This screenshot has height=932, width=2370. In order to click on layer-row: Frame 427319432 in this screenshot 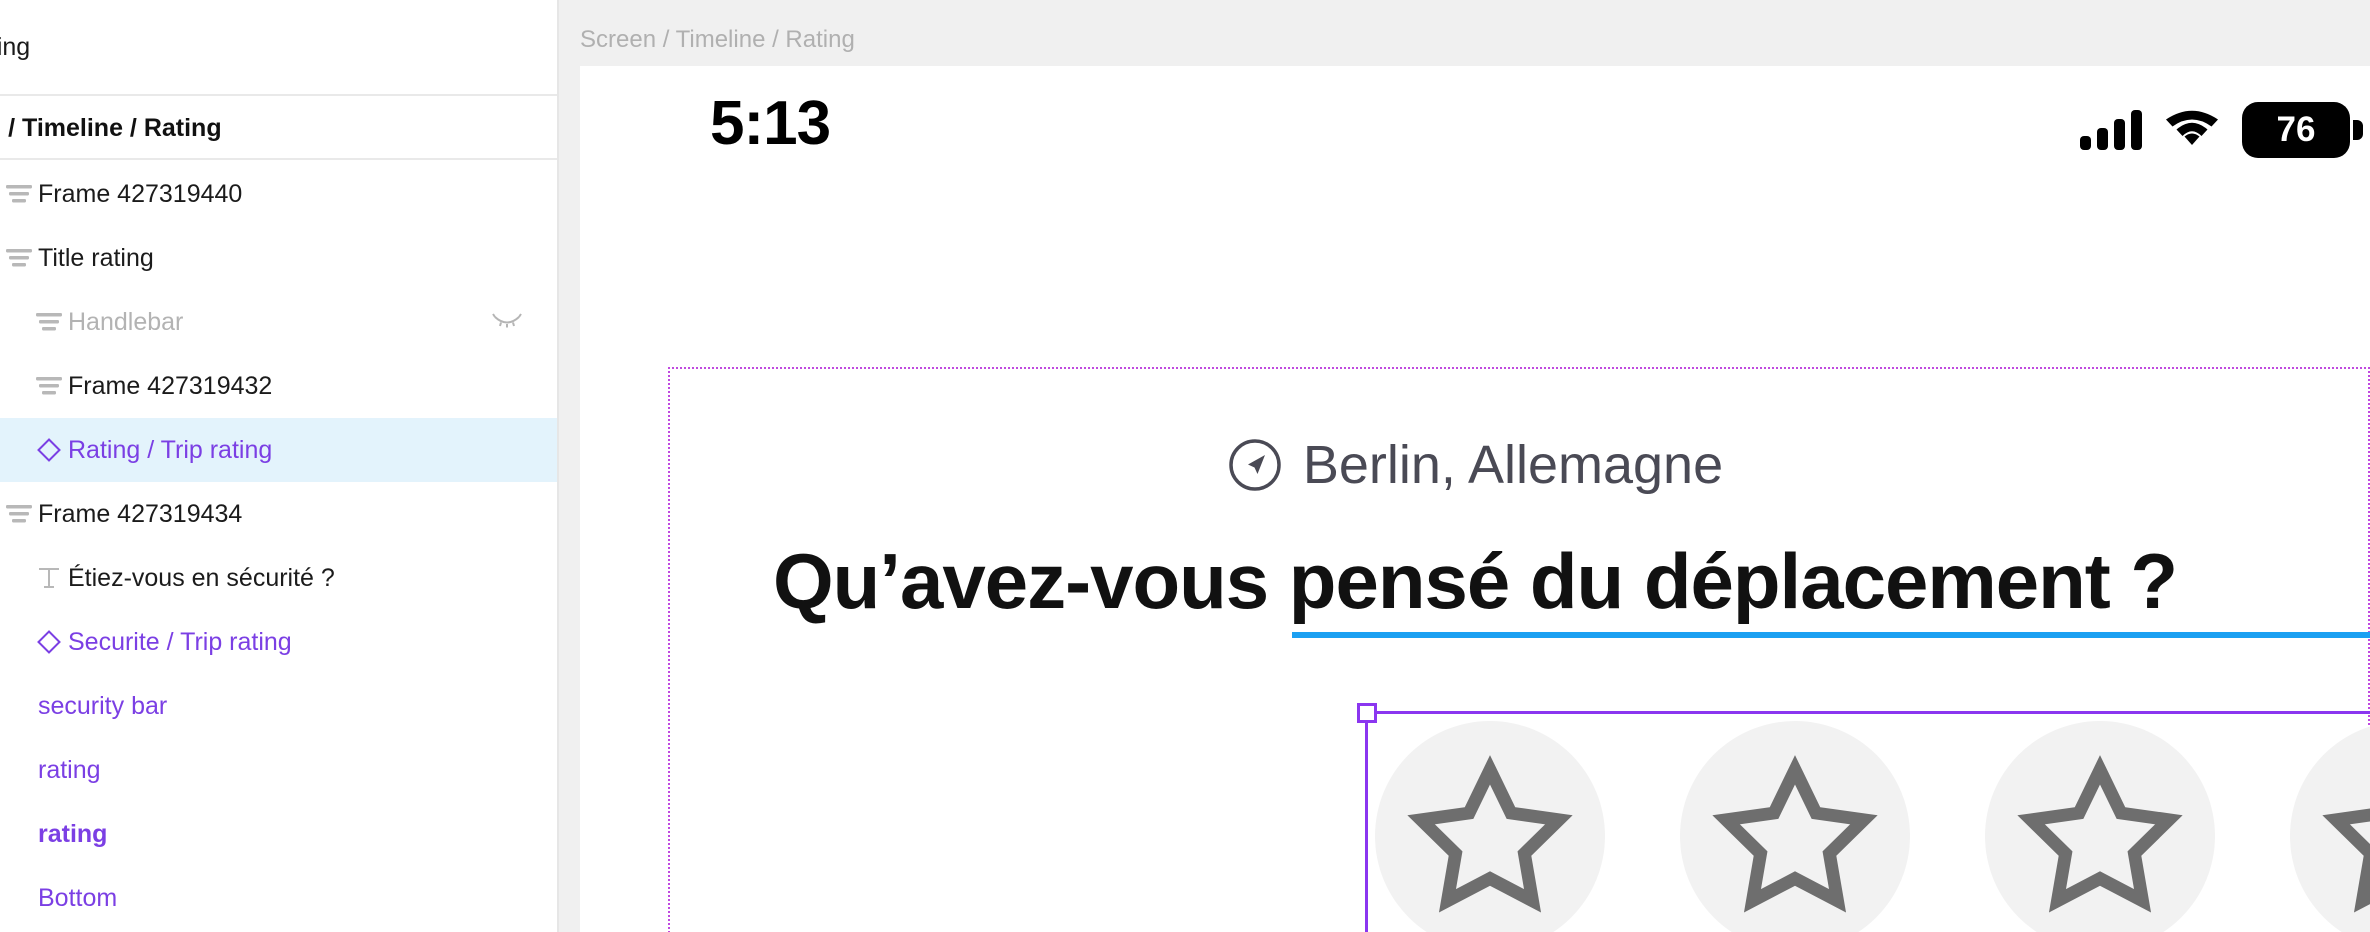, I will do `click(278, 386)`.